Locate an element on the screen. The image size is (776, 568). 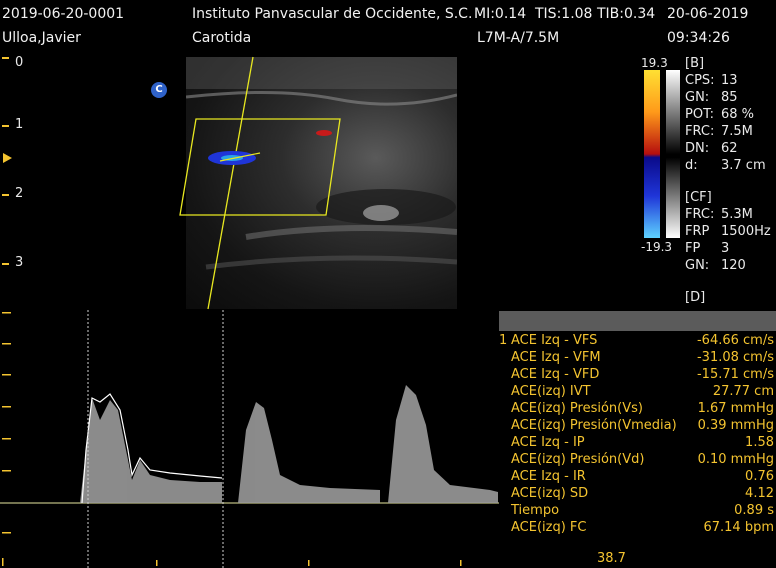
measurement-value: 0.89 s is located at coordinates (754, 510).